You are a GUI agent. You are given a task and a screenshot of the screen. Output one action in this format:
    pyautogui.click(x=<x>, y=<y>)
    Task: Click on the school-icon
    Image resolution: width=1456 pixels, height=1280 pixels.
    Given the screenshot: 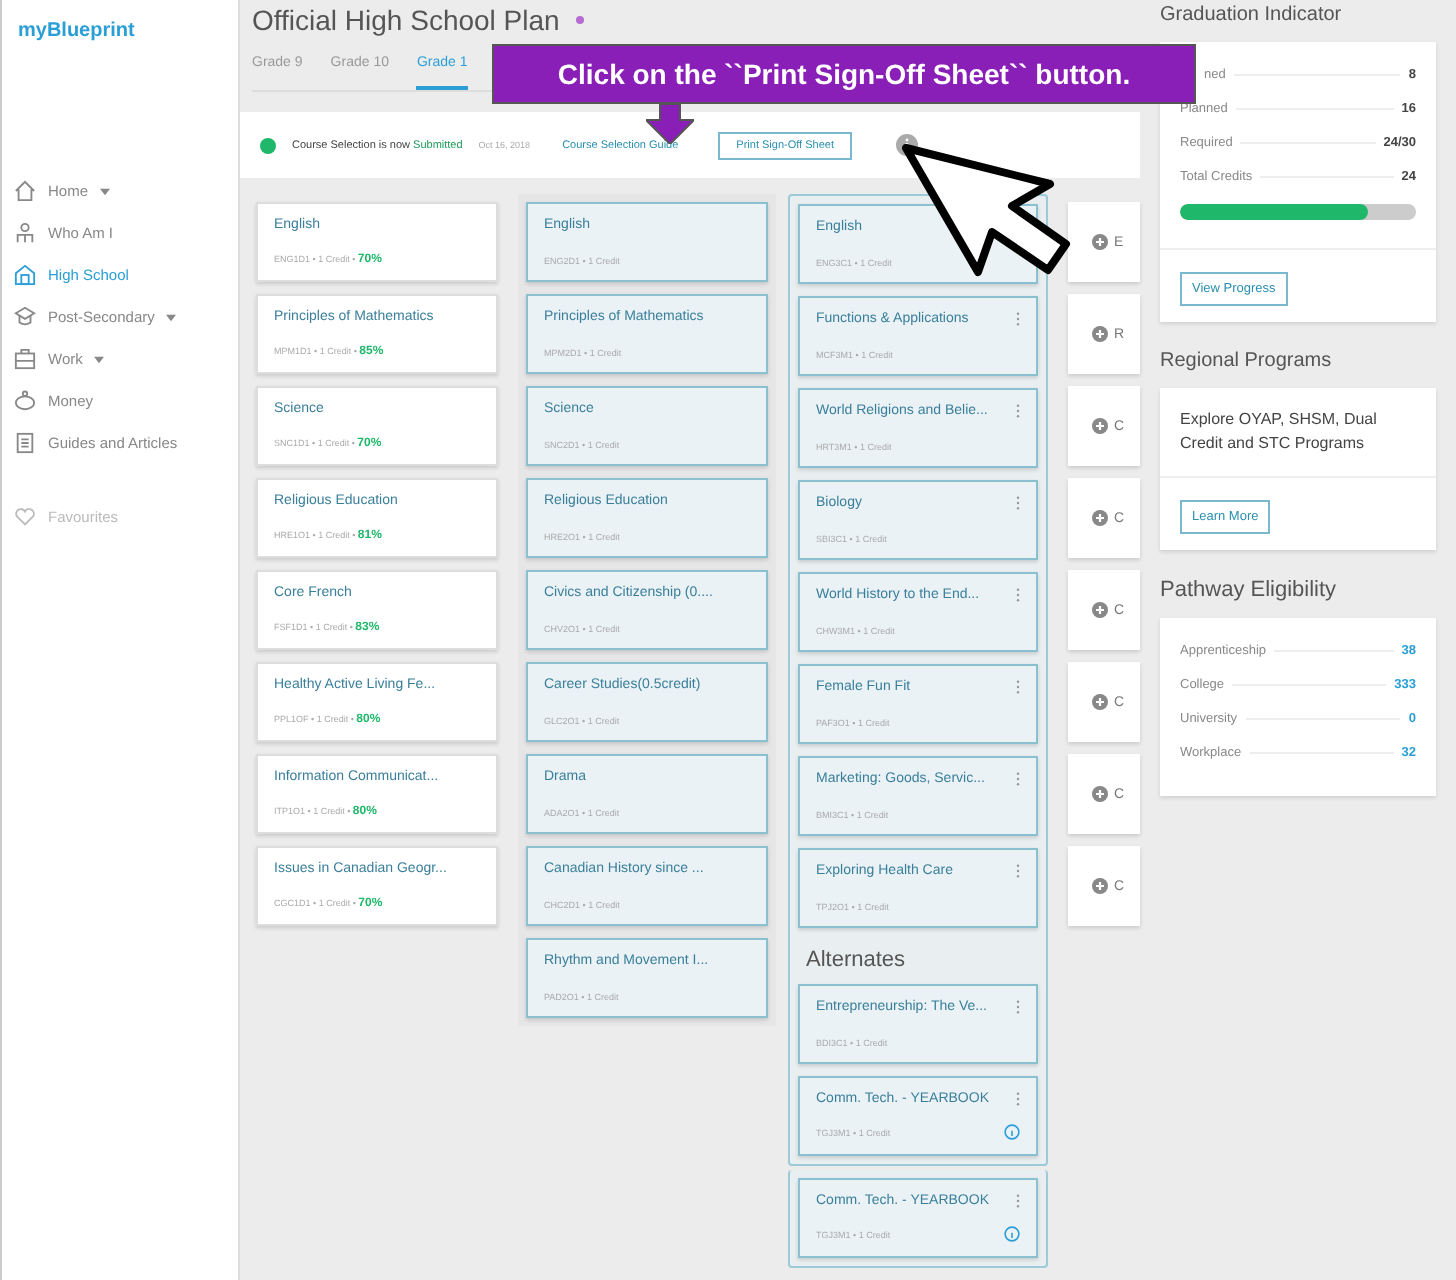 What is the action you would take?
    pyautogui.click(x=25, y=275)
    